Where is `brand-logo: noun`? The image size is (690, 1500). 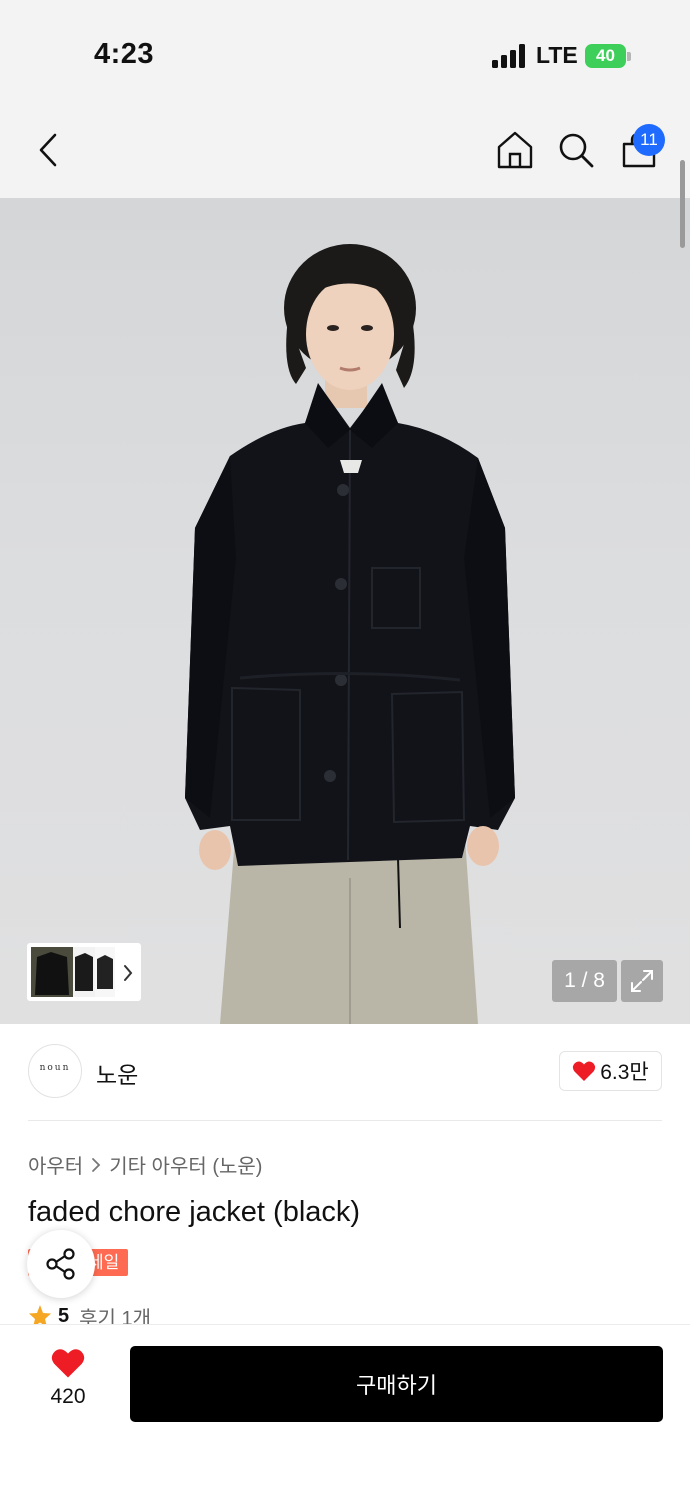
brand-logo: noun is located at coordinates (55, 1071).